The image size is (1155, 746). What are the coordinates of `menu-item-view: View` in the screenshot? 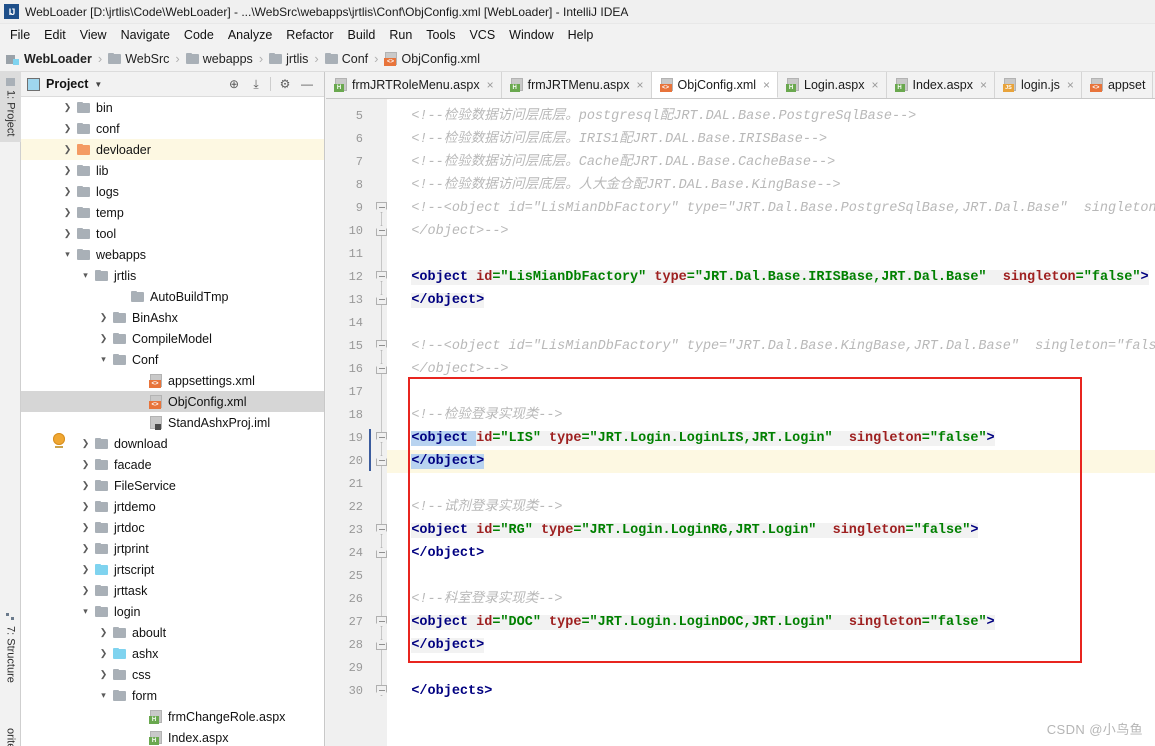 It's located at (93, 35).